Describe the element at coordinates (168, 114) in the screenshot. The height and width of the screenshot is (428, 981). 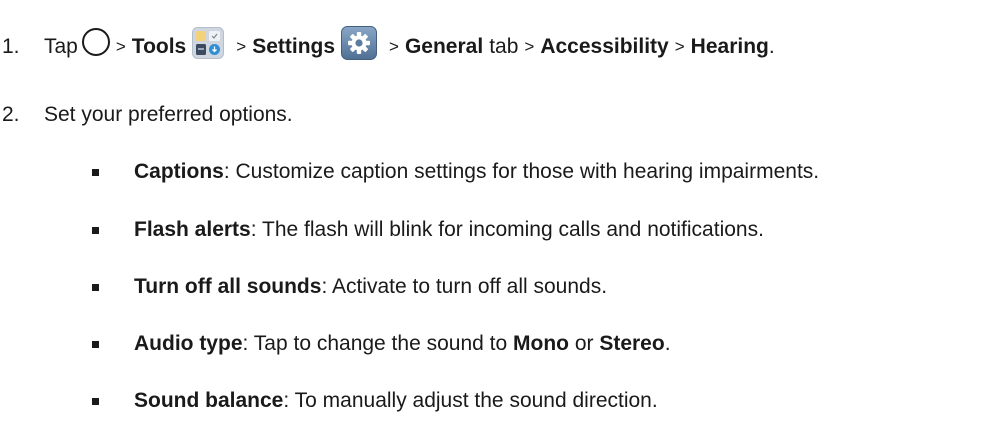
I see `step-text: Set your preferred options.` at that location.